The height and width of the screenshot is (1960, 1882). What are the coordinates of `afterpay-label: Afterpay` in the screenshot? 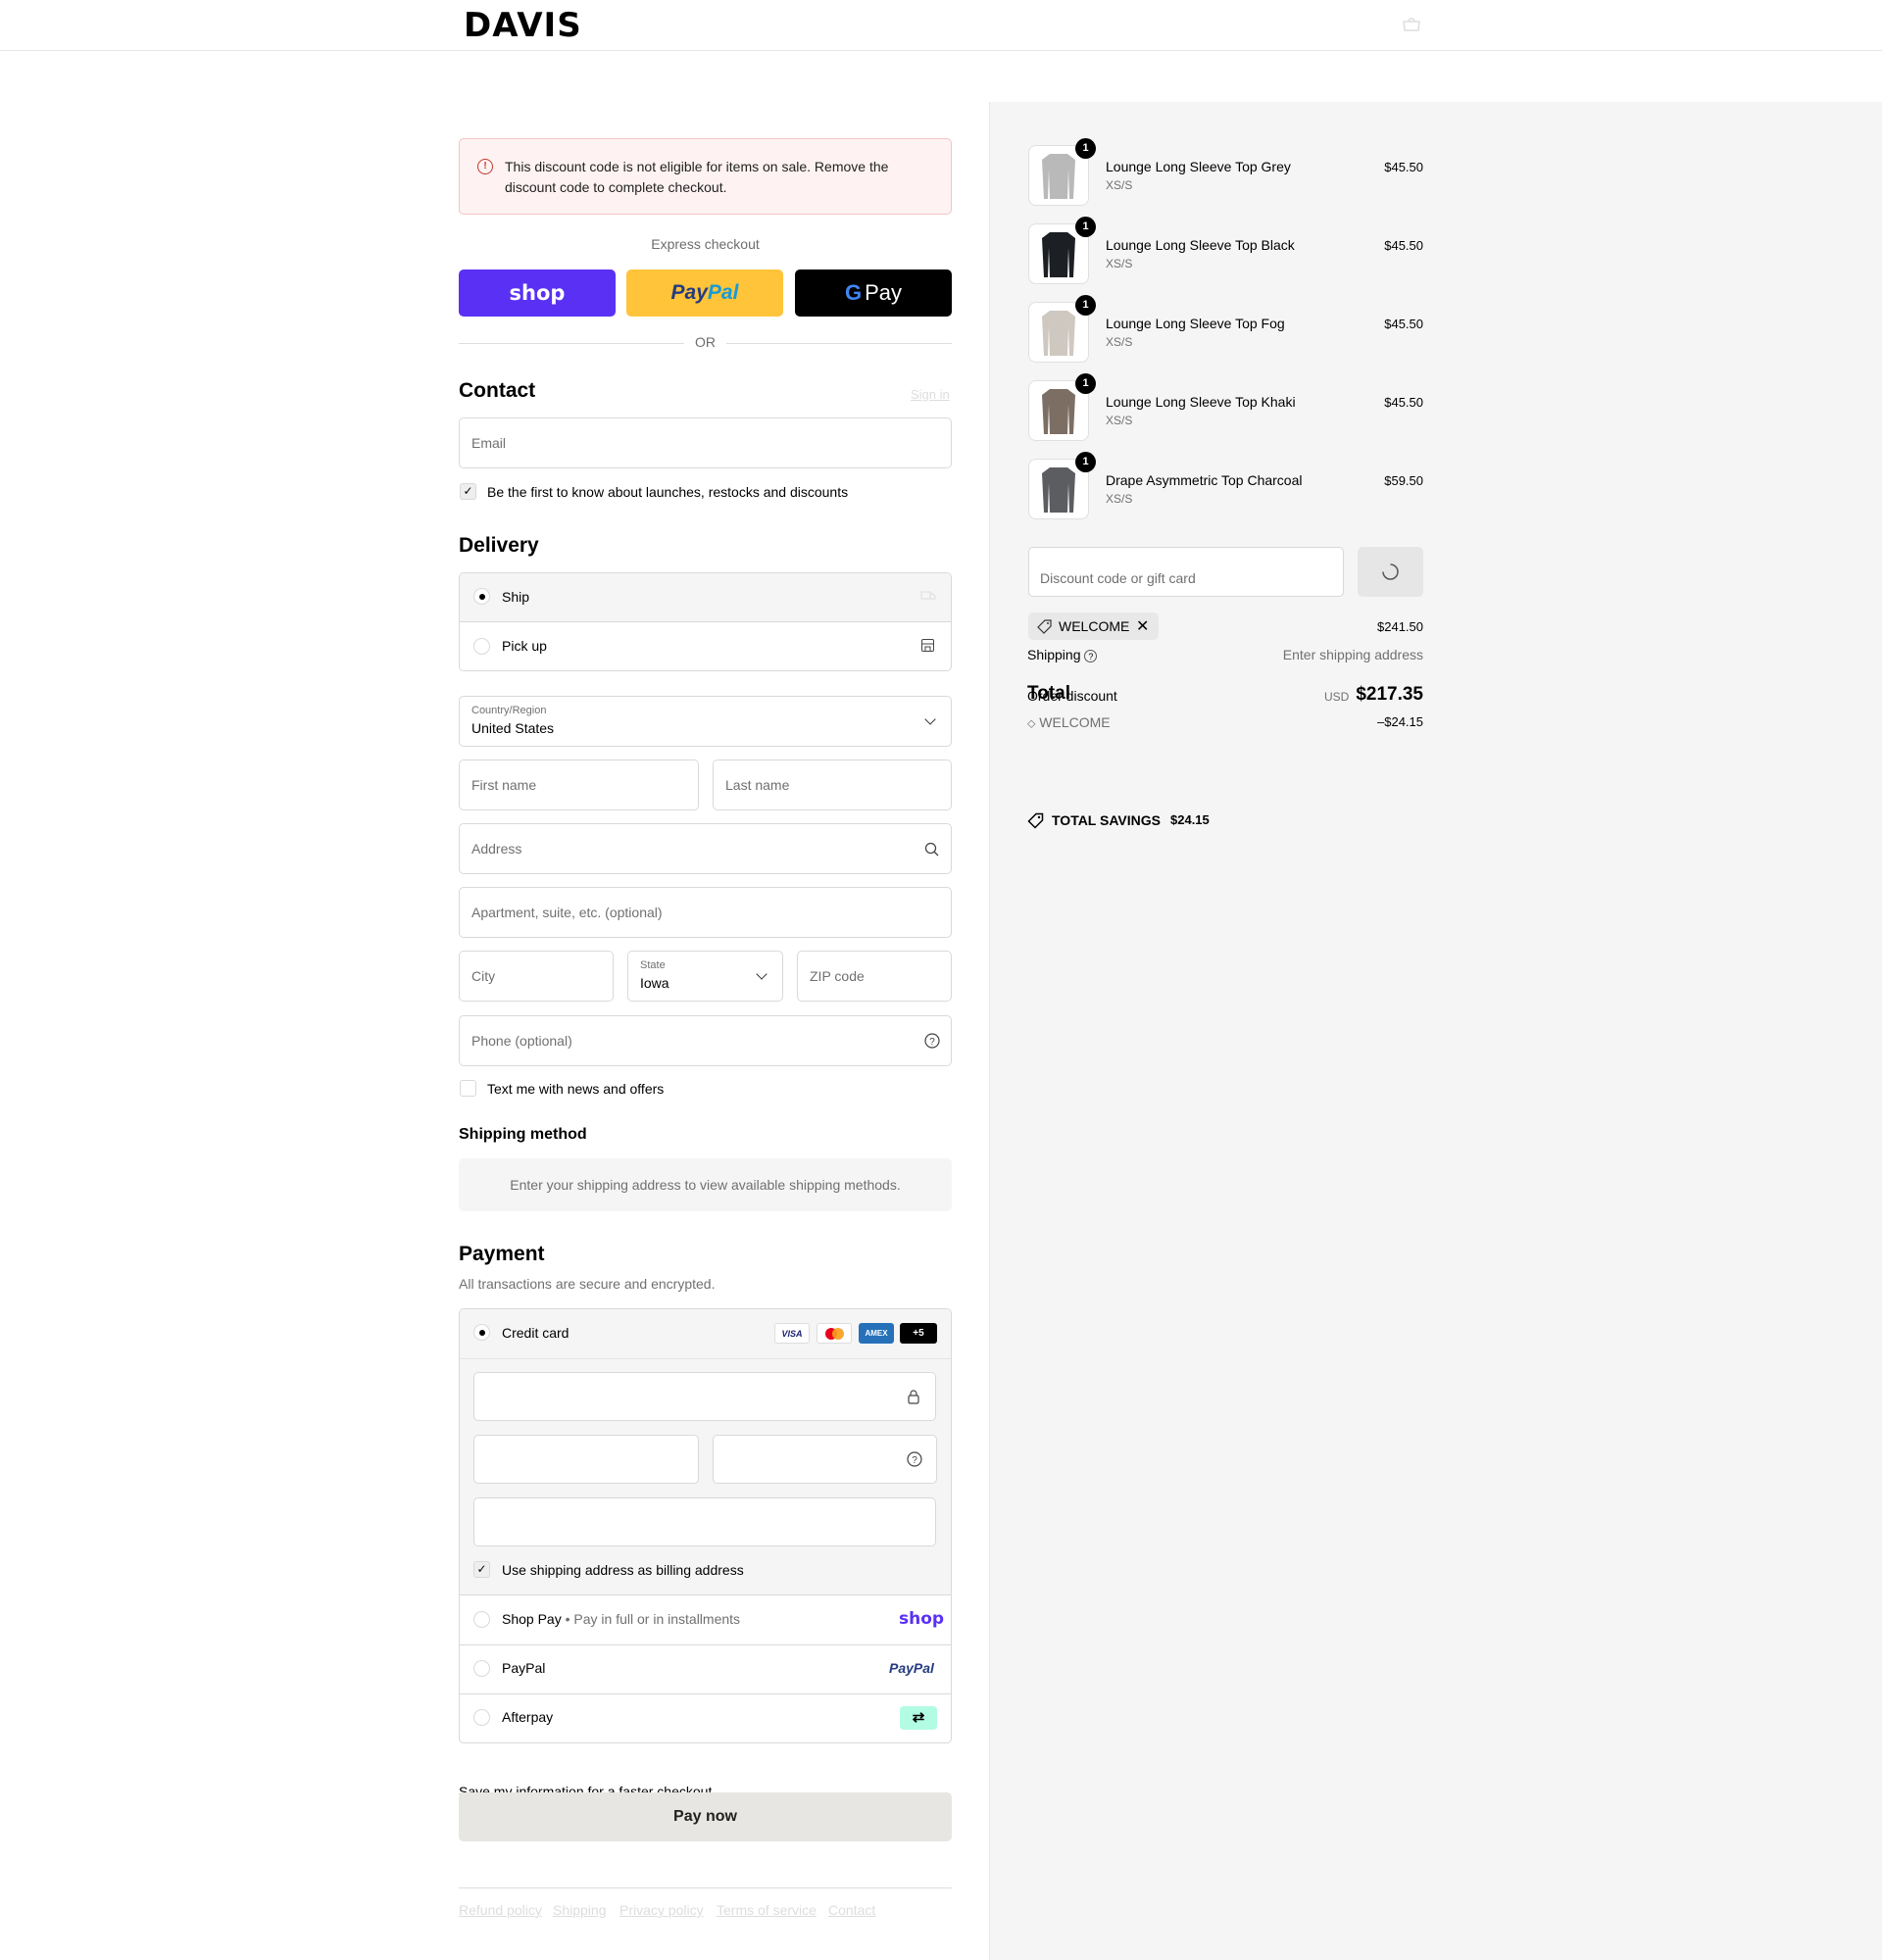 It's located at (527, 1717).